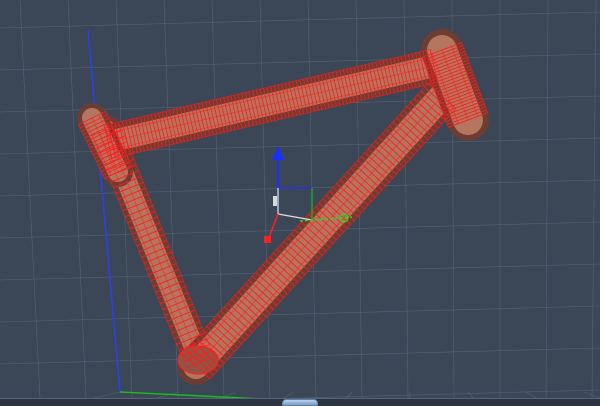  What do you see at coordinates (278, 153) in the screenshot?
I see `gizmo-y-arrow-icon` at bounding box center [278, 153].